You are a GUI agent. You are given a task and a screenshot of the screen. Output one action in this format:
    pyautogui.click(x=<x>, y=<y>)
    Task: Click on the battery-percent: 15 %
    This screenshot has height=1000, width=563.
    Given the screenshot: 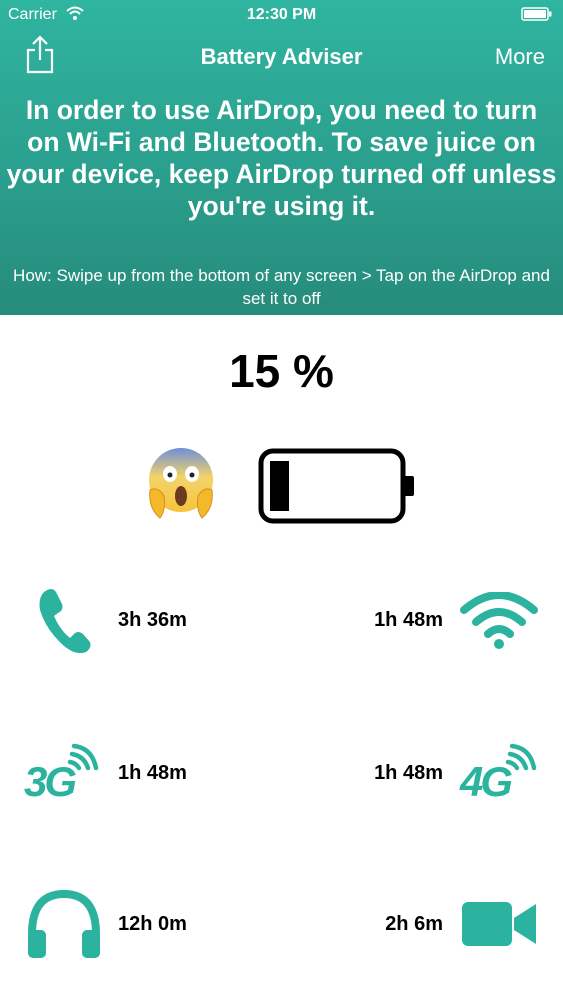 What is the action you would take?
    pyautogui.click(x=281, y=371)
    